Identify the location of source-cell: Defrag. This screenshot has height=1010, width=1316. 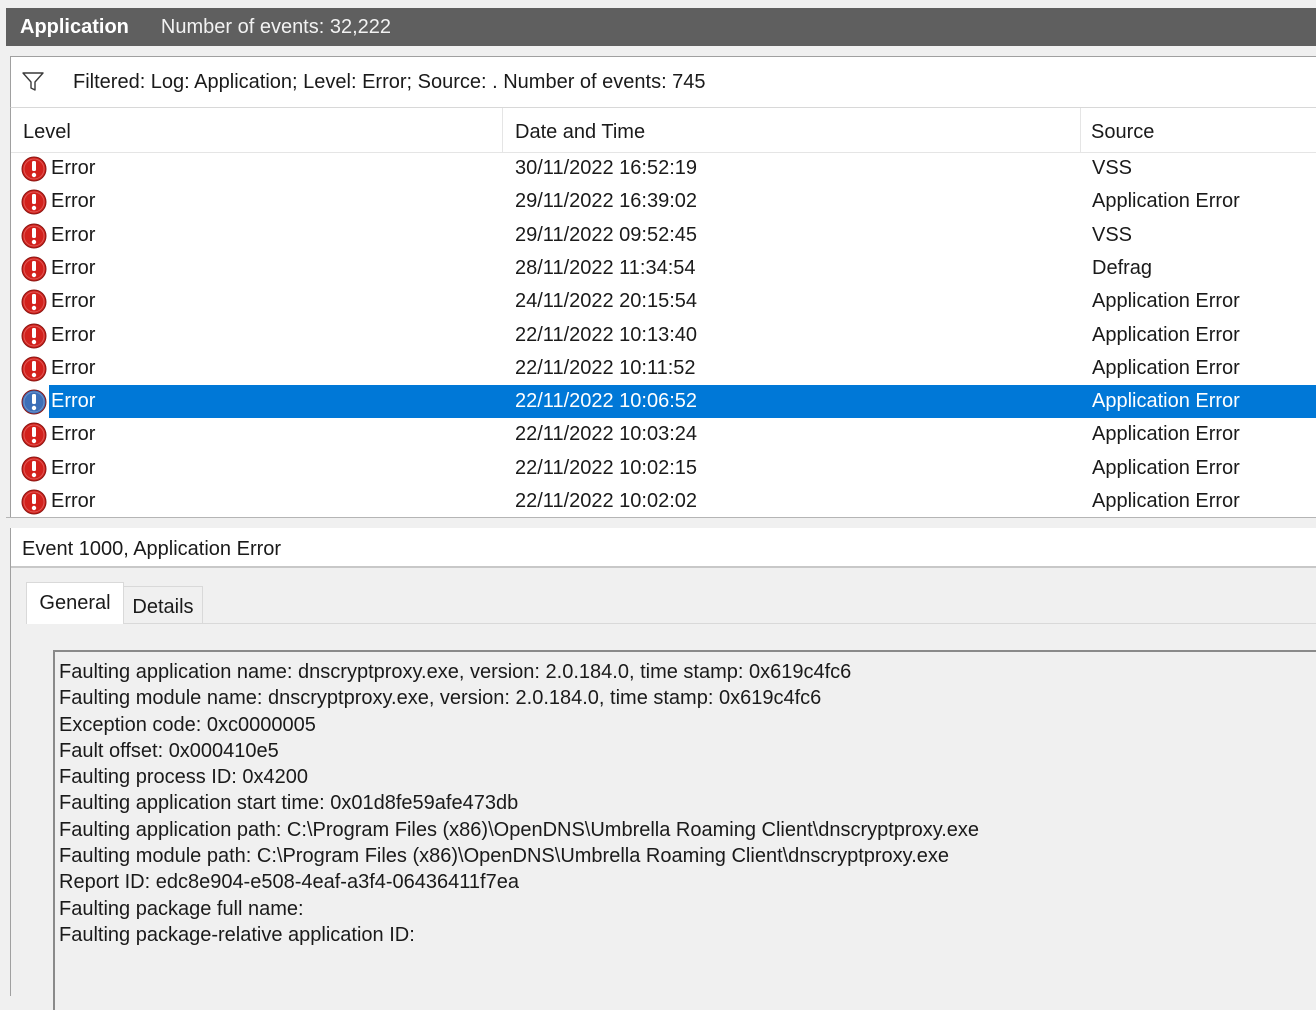
(1122, 267).